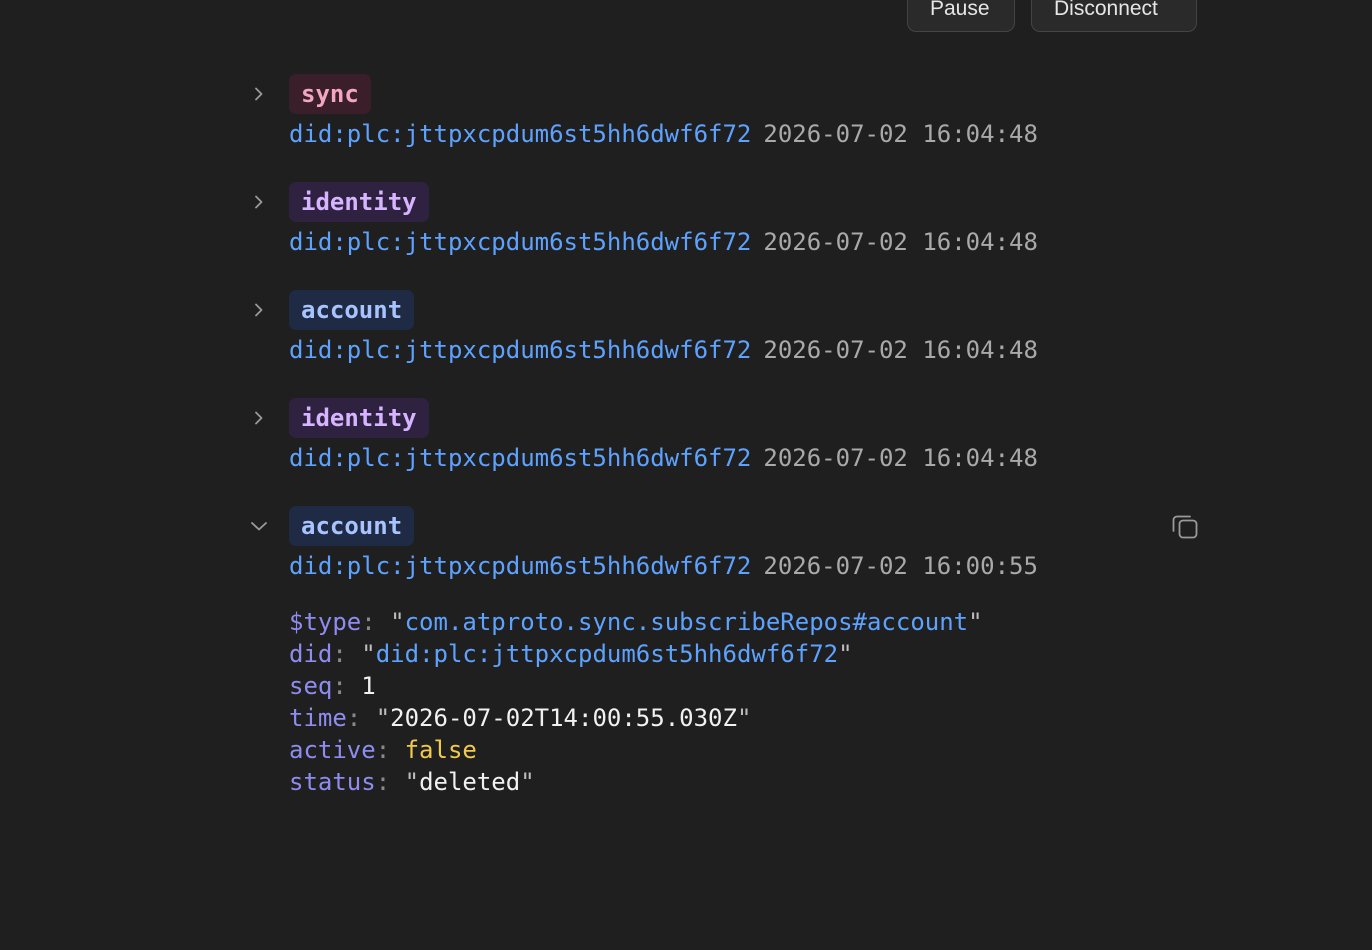 This screenshot has height=950, width=1372. Describe the element at coordinates (440, 750) in the screenshot. I see `json-boolean-value: false` at that location.